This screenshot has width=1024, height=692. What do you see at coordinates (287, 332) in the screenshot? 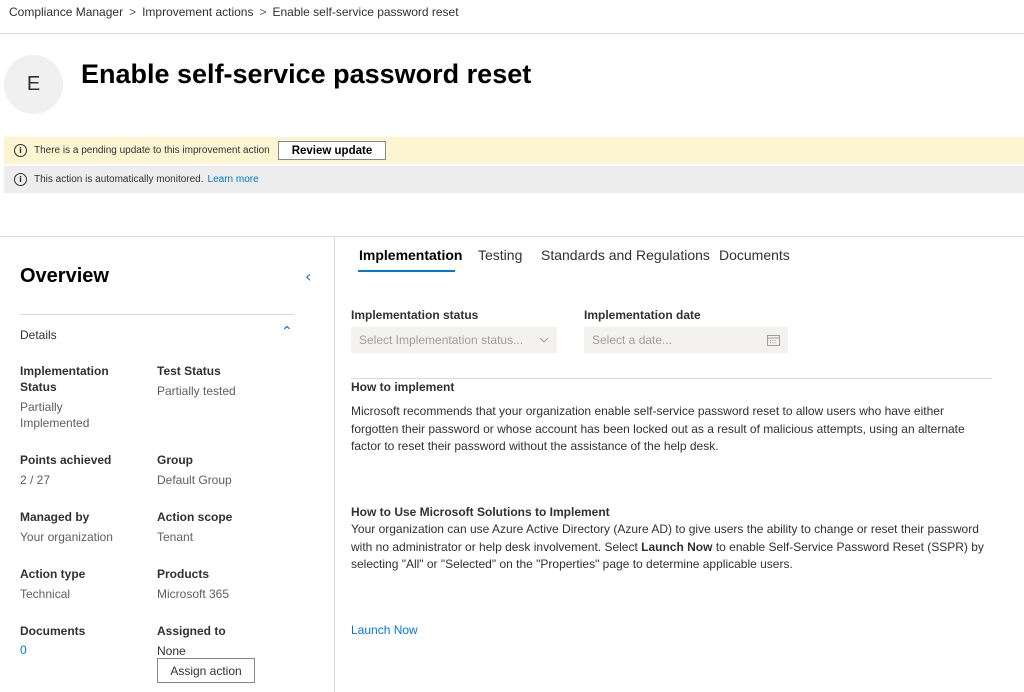
I see `chevron-up-icon: ⌃` at bounding box center [287, 332].